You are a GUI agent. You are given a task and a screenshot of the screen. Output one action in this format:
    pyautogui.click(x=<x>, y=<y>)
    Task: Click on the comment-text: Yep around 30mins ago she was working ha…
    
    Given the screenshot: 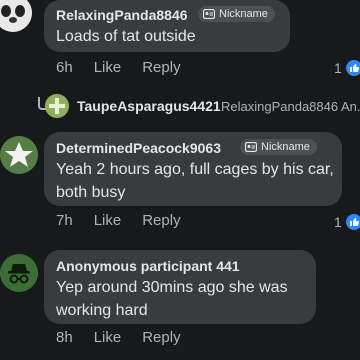 What is the action you would take?
    pyautogui.click(x=172, y=299)
    